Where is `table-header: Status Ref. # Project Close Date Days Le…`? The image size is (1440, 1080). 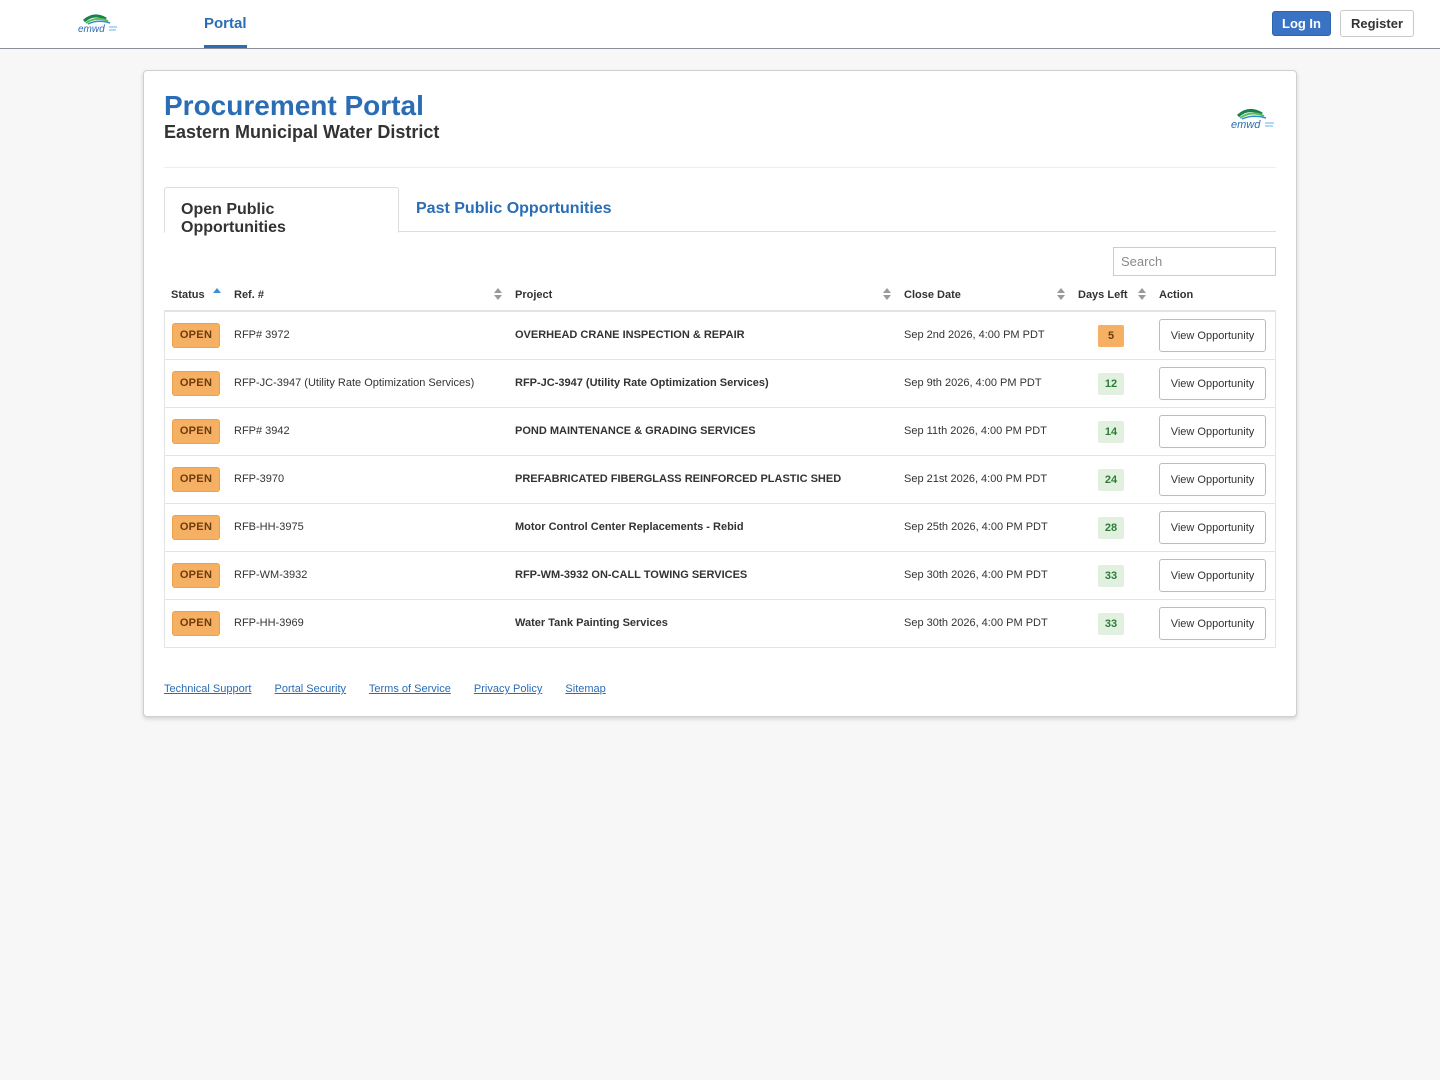
table-header: Status Ref. # Project Close Date Days Le… is located at coordinates (720, 297).